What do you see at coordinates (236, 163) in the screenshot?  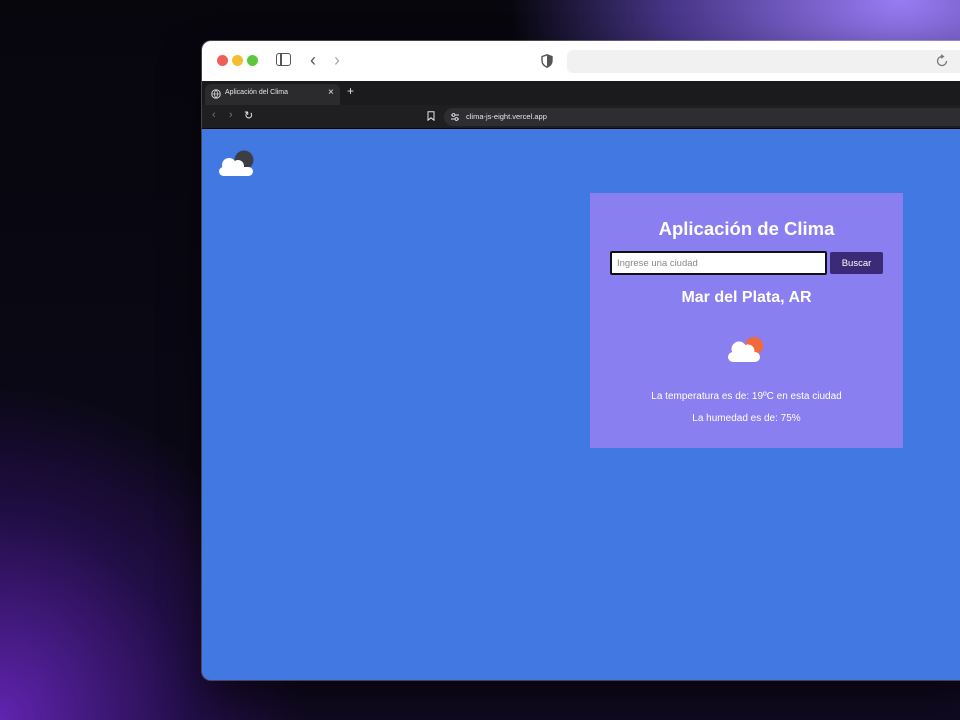 I see `cloud-moon-icon` at bounding box center [236, 163].